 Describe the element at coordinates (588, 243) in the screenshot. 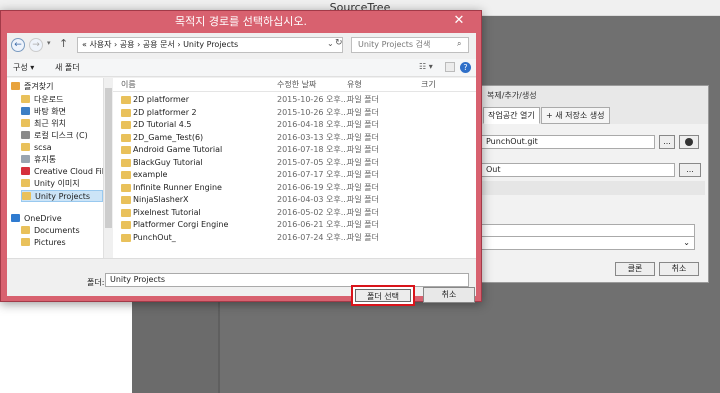

I see `options-dropdown: ⌄` at that location.